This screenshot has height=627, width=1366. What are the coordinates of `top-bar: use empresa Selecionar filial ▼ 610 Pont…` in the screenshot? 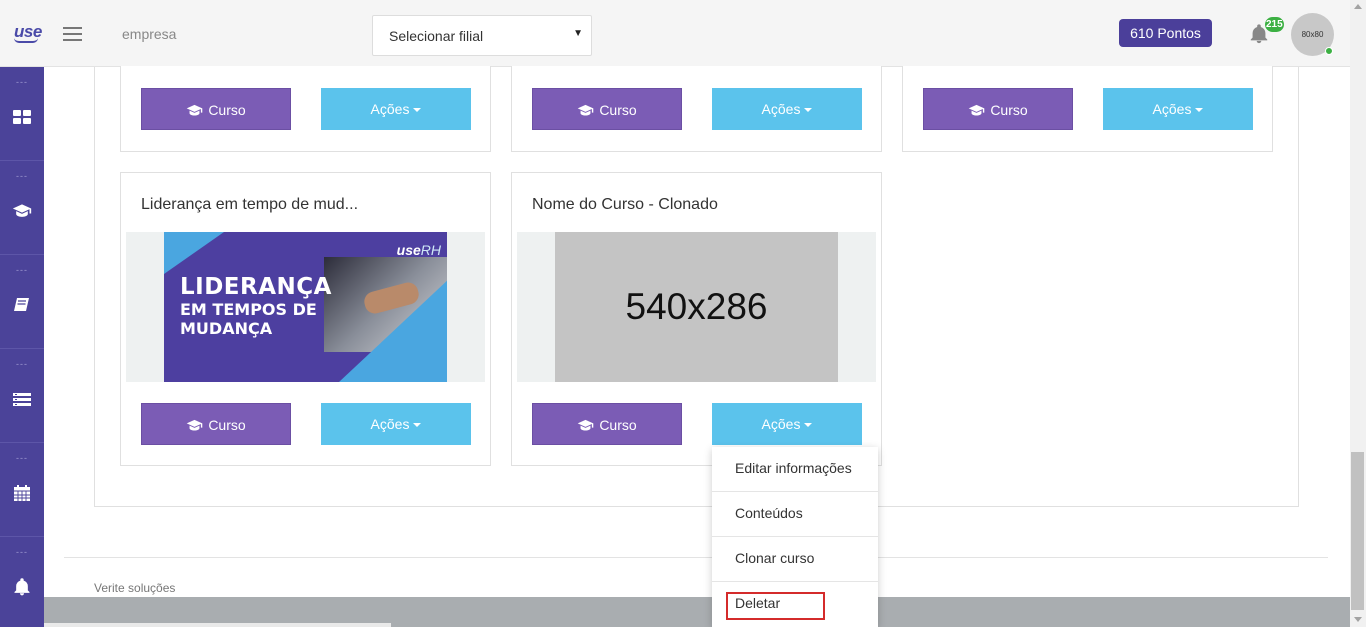 It's located at (675, 33).